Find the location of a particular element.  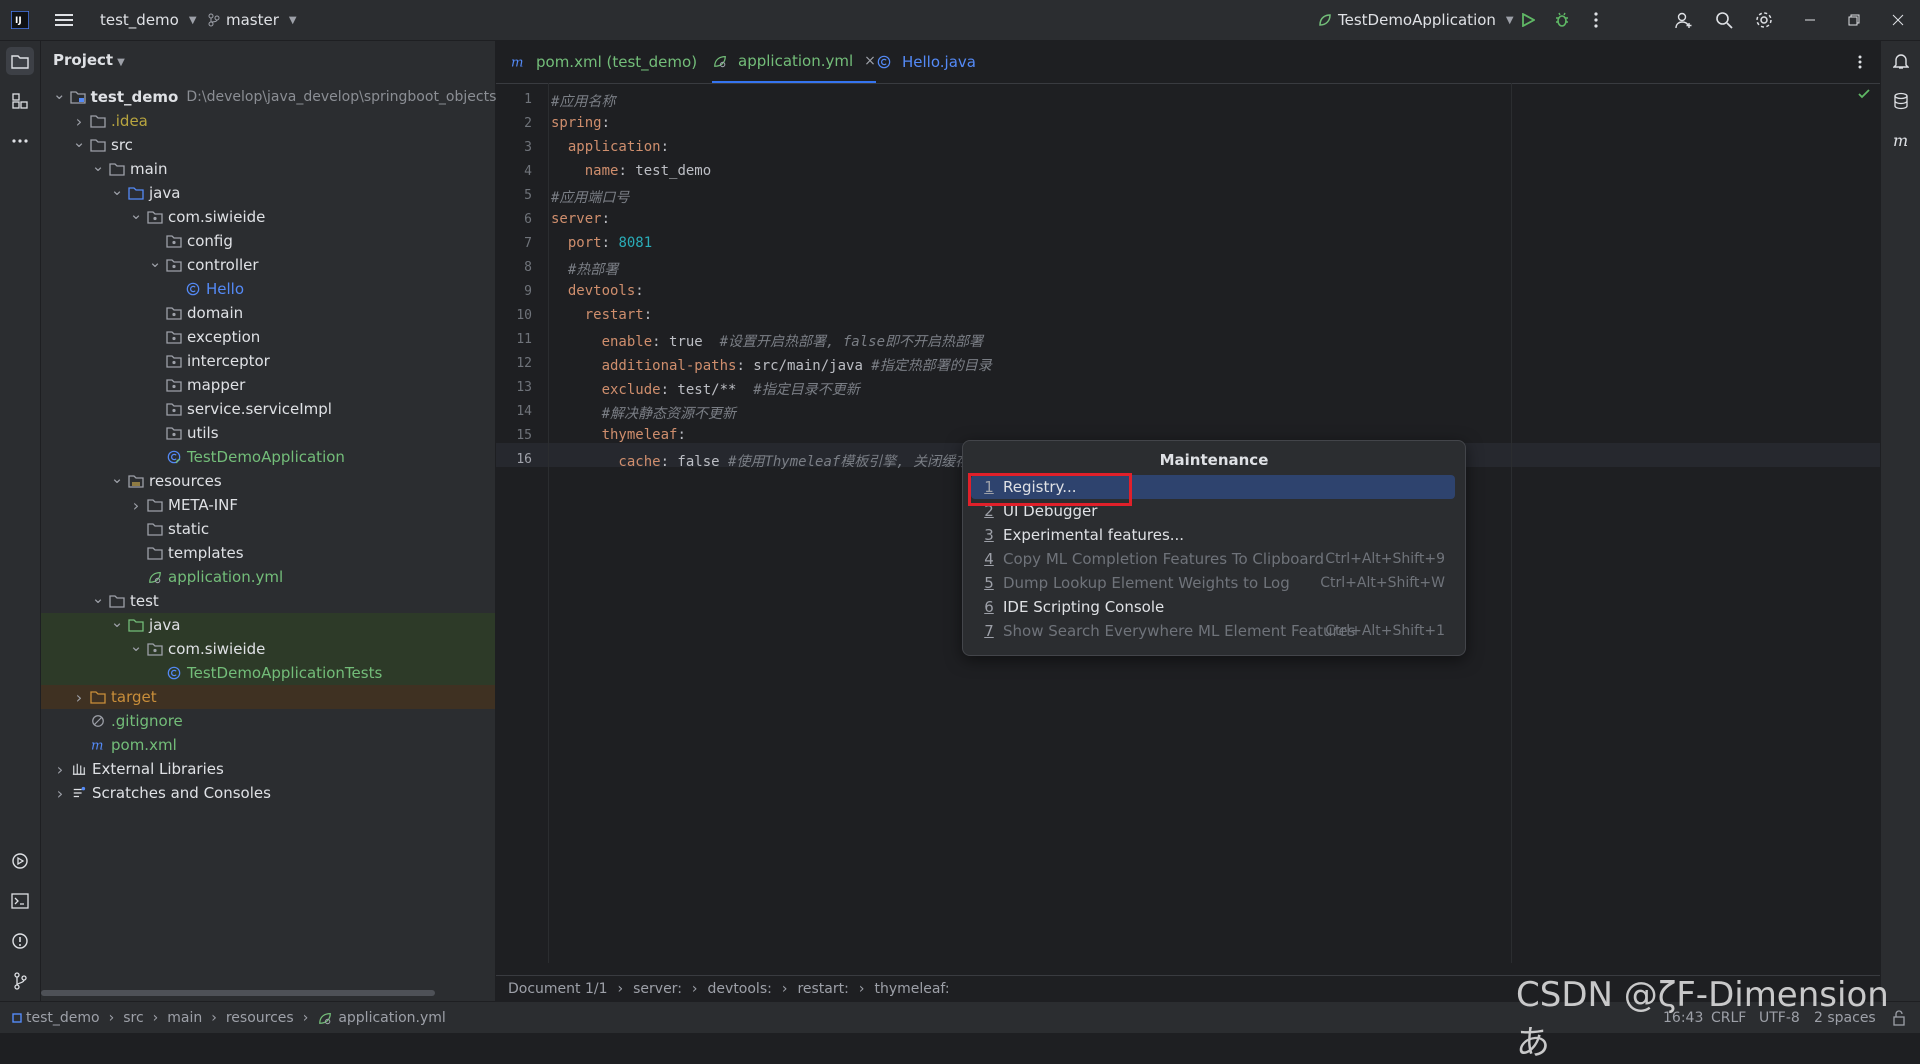

code-line: #热部署 is located at coordinates (584, 269).